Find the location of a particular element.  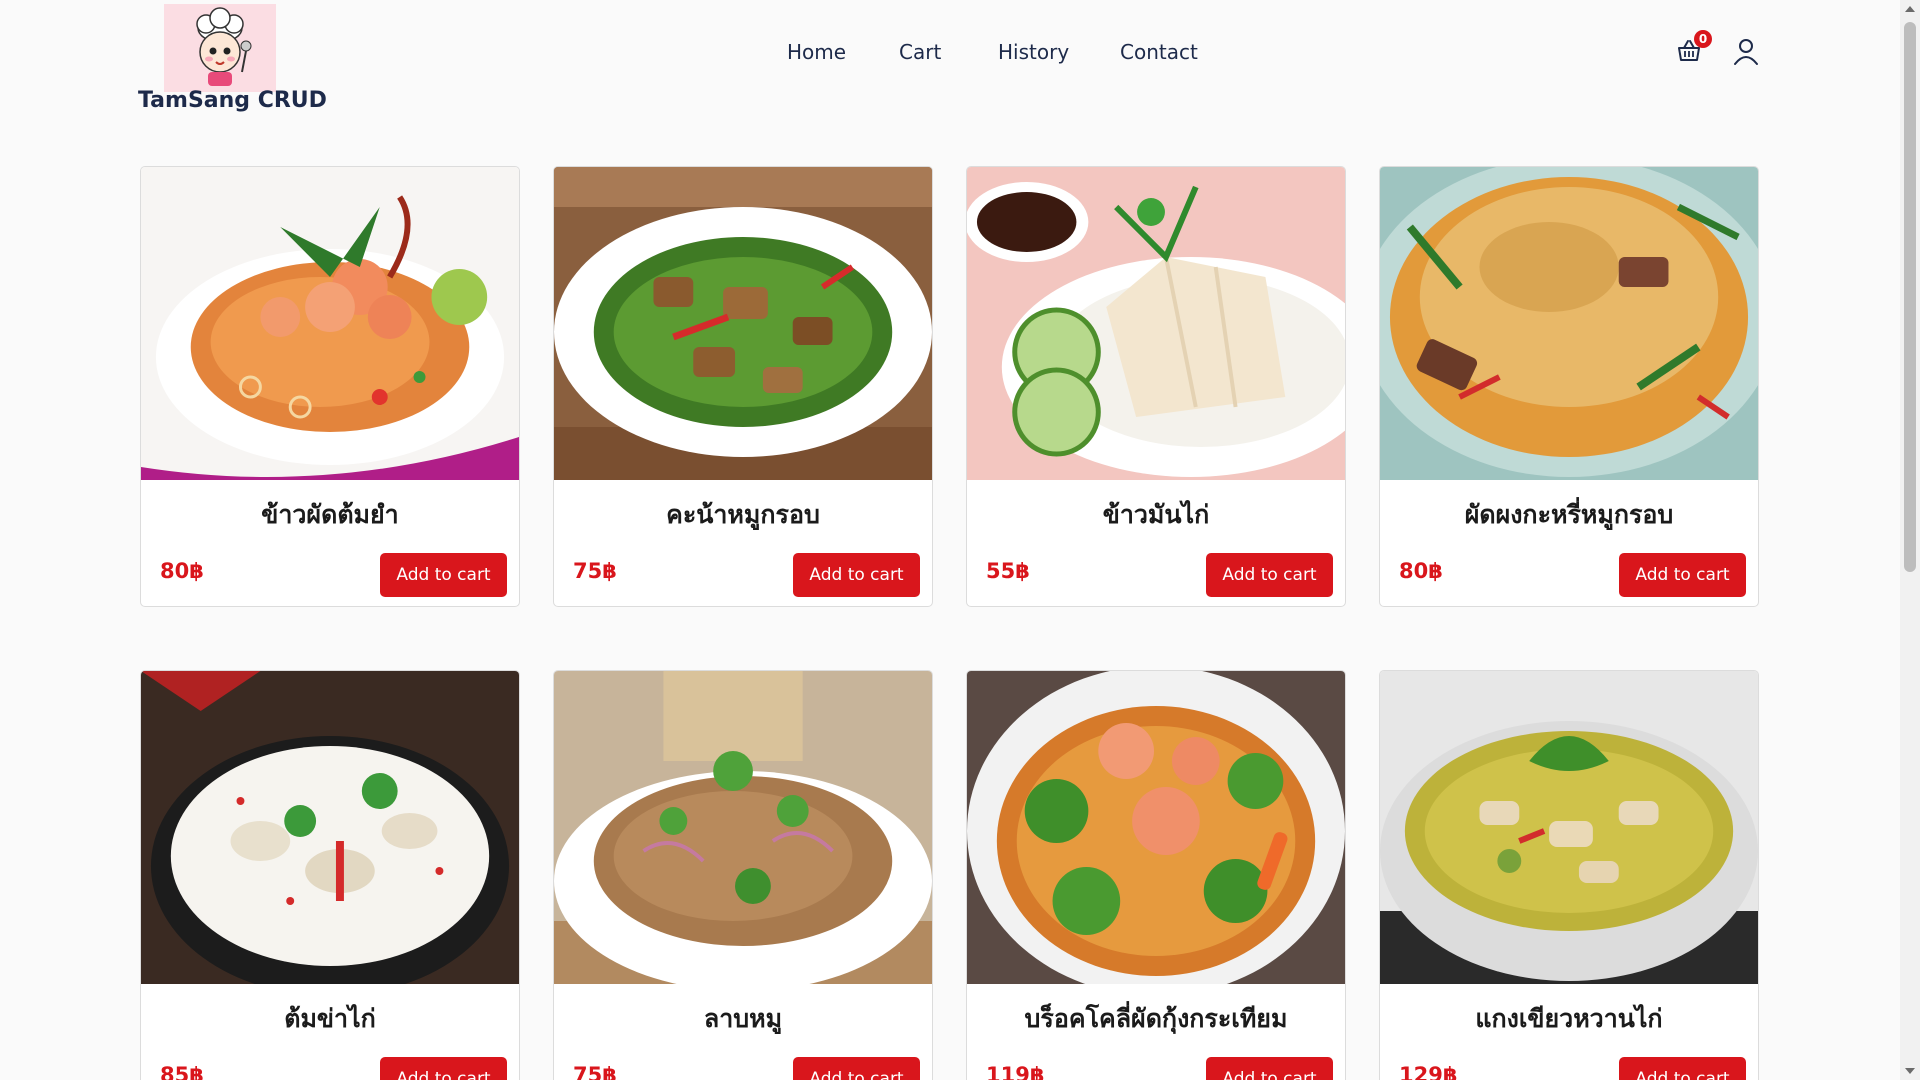

product-name: ลาบหมู is located at coordinates (743, 1018).